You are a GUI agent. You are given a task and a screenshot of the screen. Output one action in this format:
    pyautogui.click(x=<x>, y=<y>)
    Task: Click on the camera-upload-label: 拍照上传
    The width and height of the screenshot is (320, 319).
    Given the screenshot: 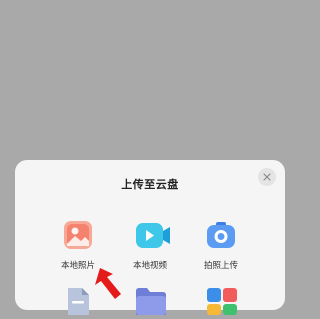 What is the action you would take?
    pyautogui.click(x=220, y=266)
    